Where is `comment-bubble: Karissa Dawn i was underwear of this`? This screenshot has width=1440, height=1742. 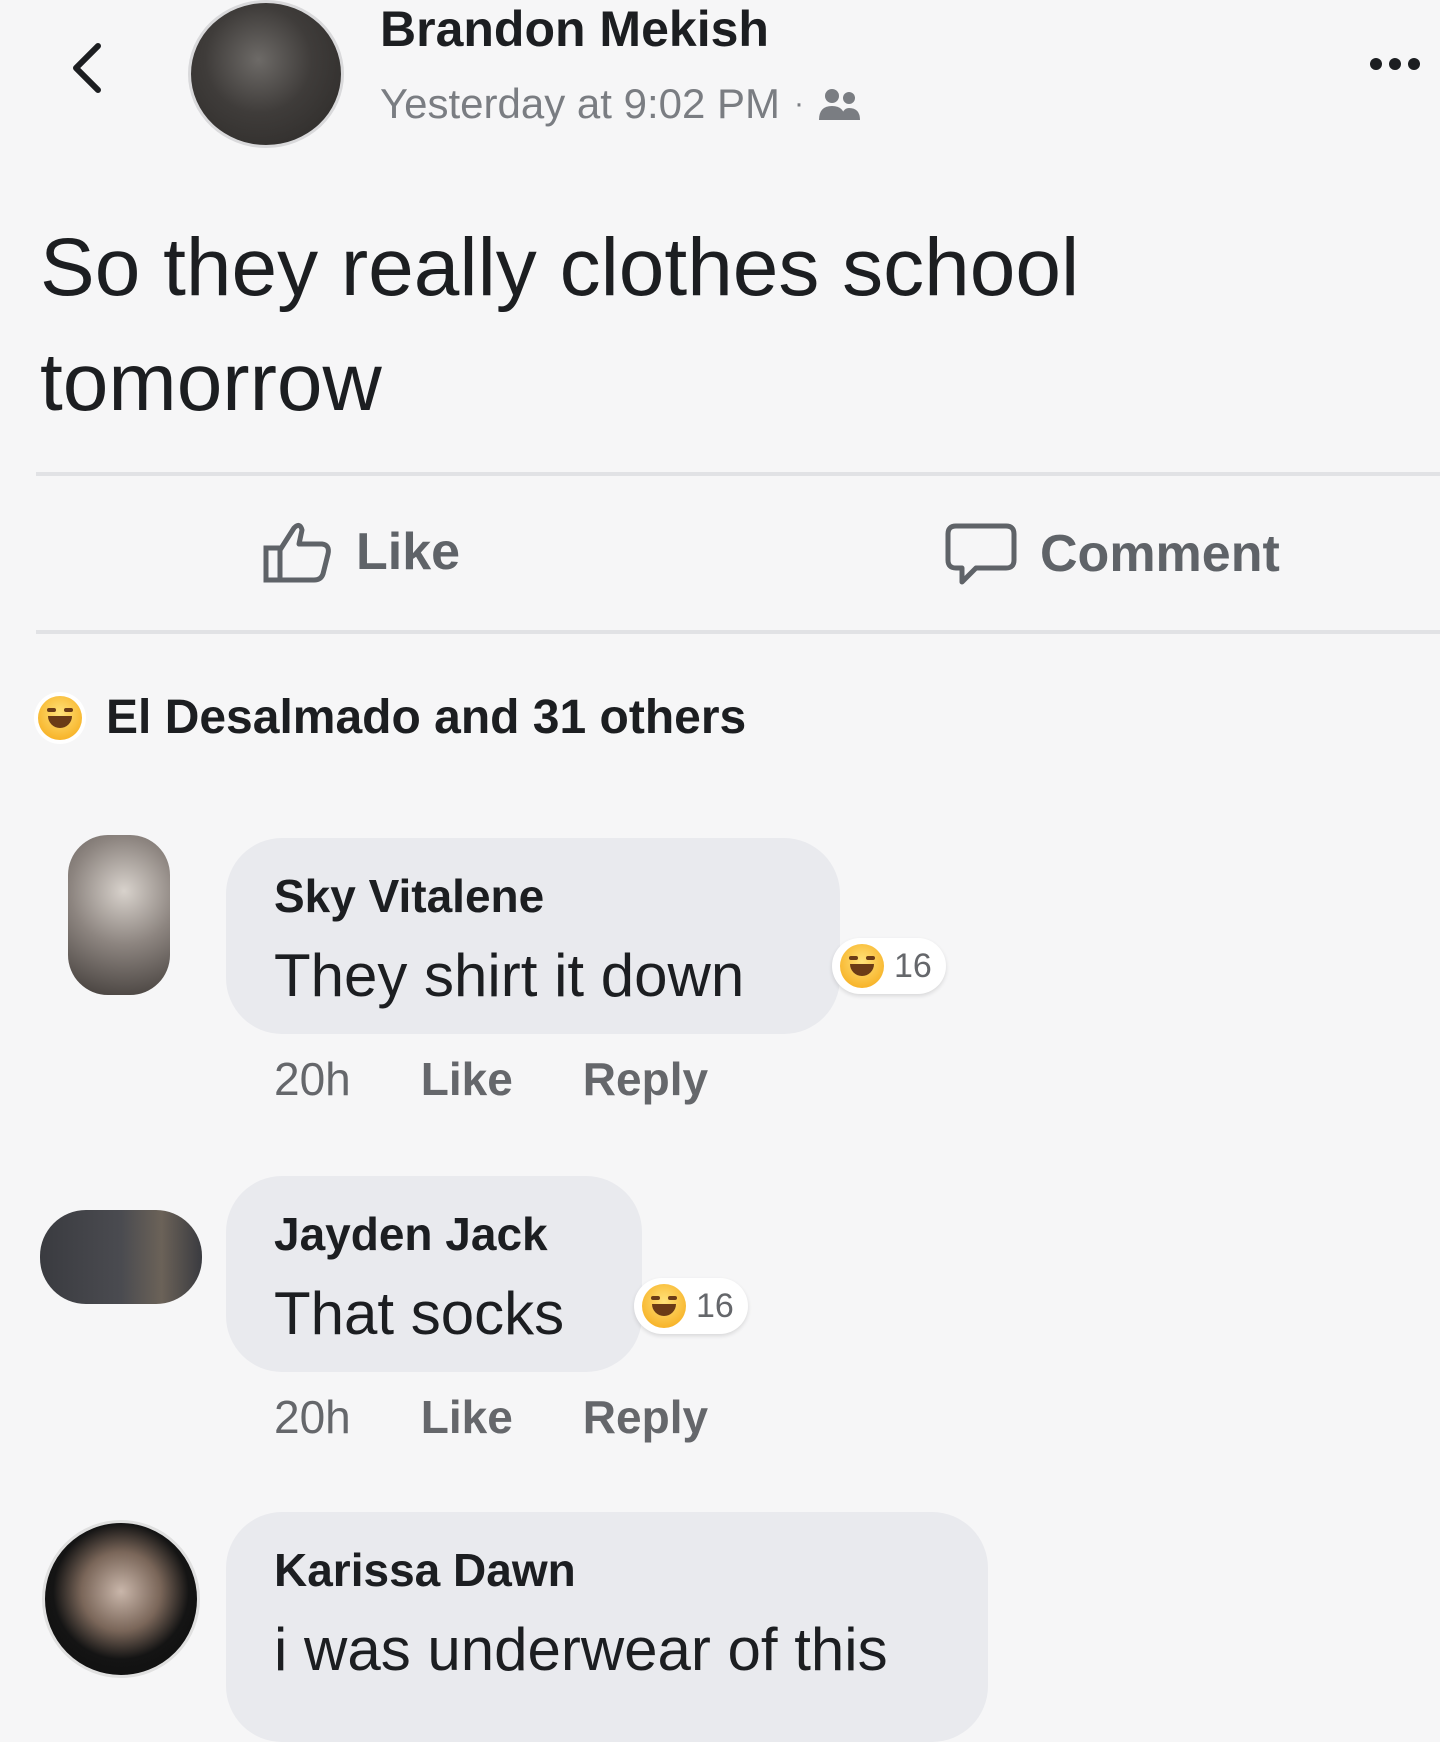
comment-bubble: Karissa Dawn i was underwear of this is located at coordinates (607, 1627).